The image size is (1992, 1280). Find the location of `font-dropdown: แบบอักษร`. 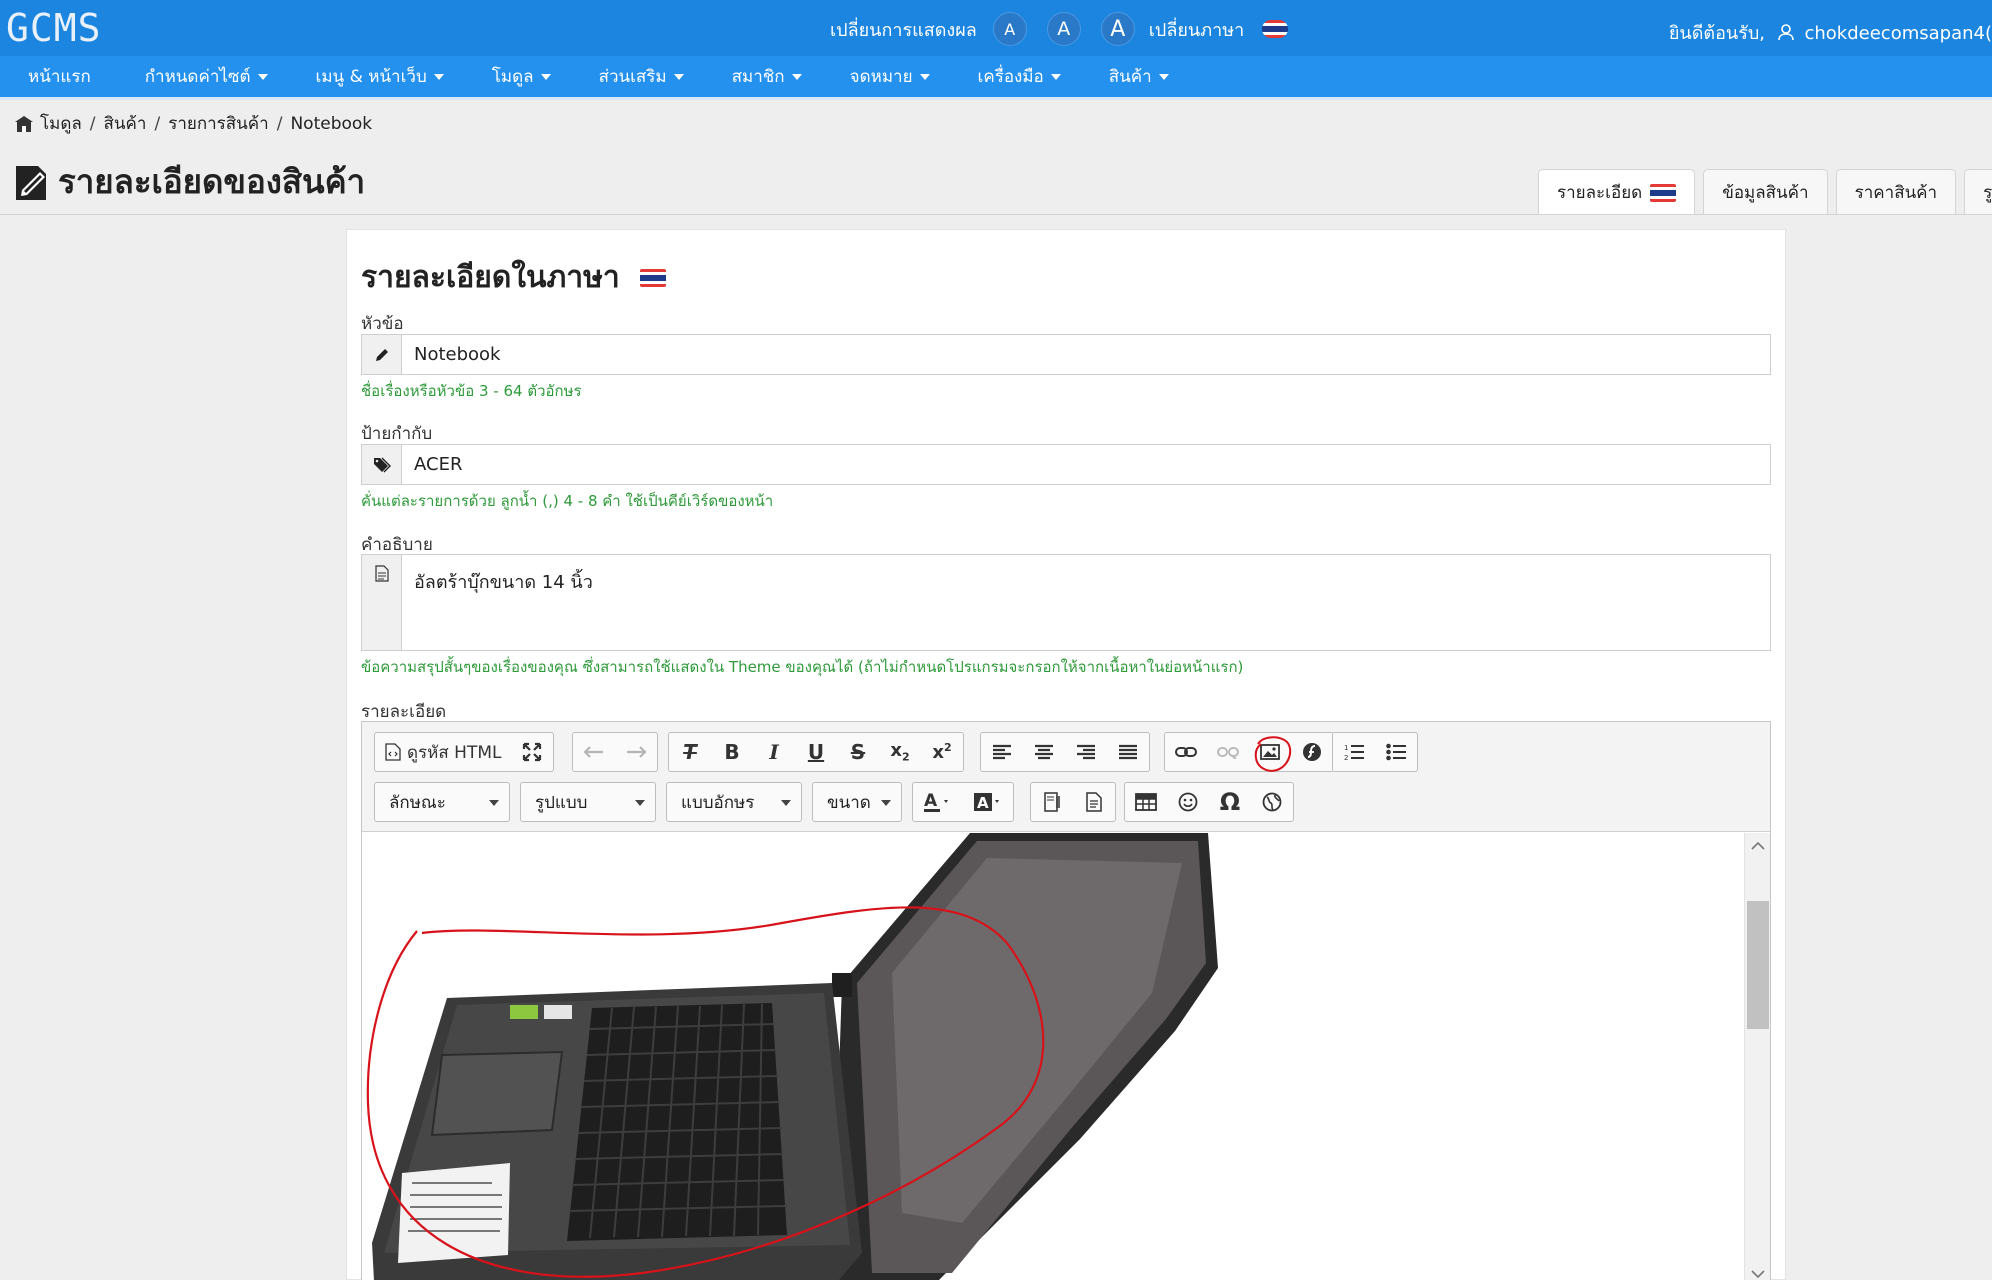

font-dropdown: แบบอักษร is located at coordinates (734, 802).